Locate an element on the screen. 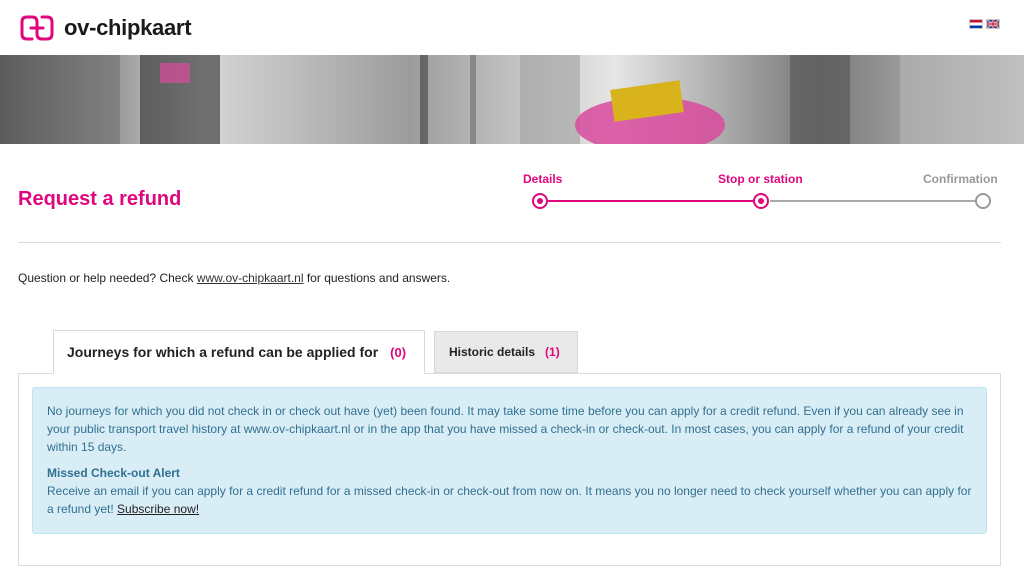 The image size is (1024, 577). flag-nl-icon is located at coordinates (976, 24).